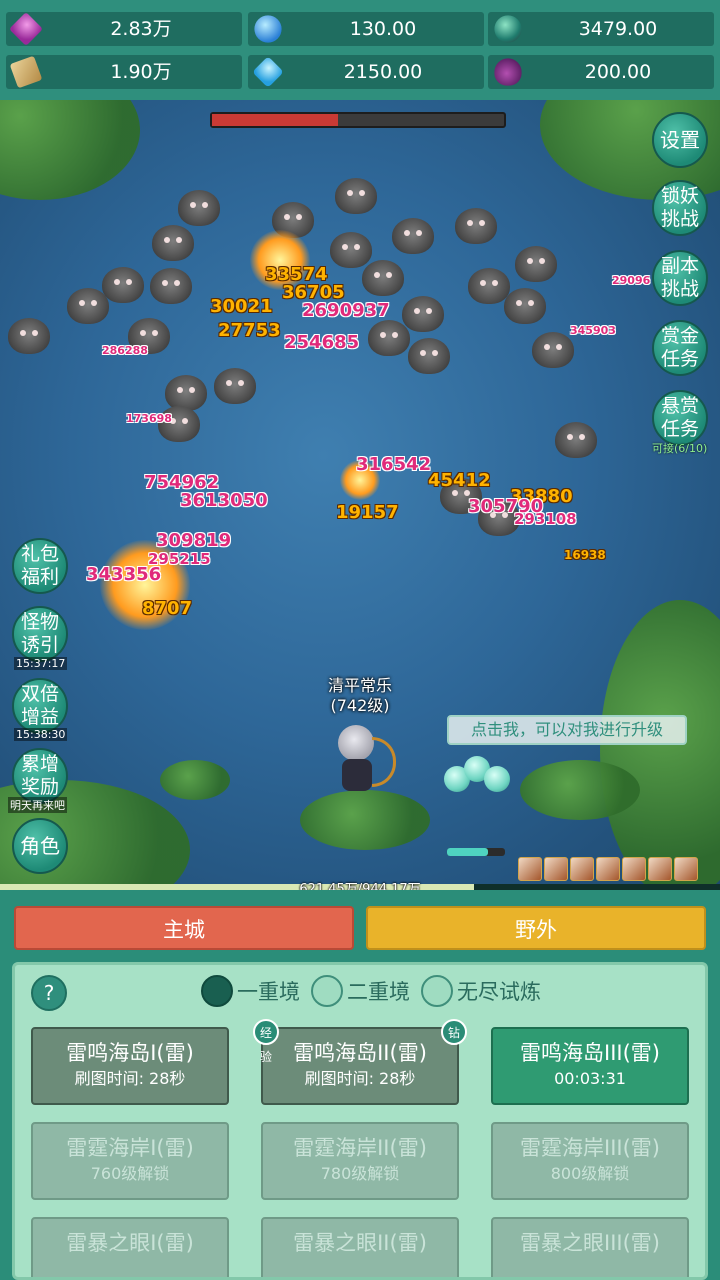  I want to click on blue-orb-icon, so click(268, 29).